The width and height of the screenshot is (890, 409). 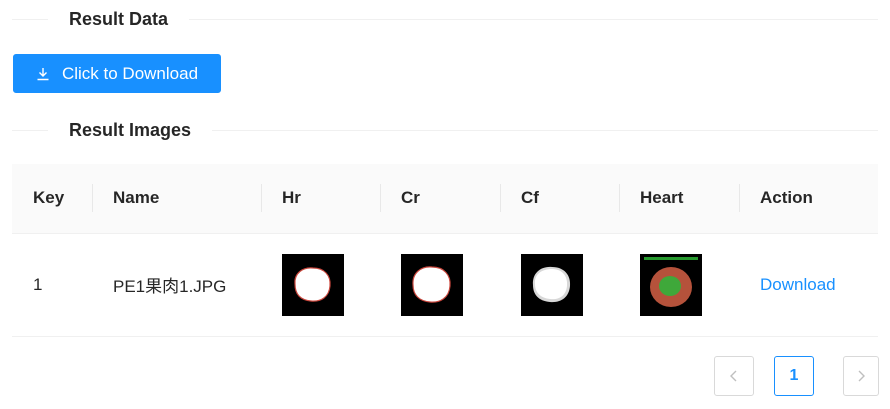 What do you see at coordinates (552, 284) in the screenshot?
I see `cf-result-image` at bounding box center [552, 284].